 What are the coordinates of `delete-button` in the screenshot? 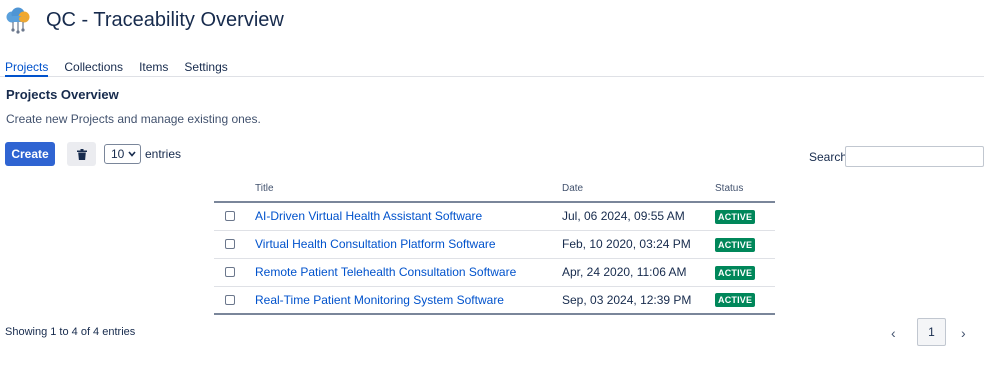 It's located at (81, 154).